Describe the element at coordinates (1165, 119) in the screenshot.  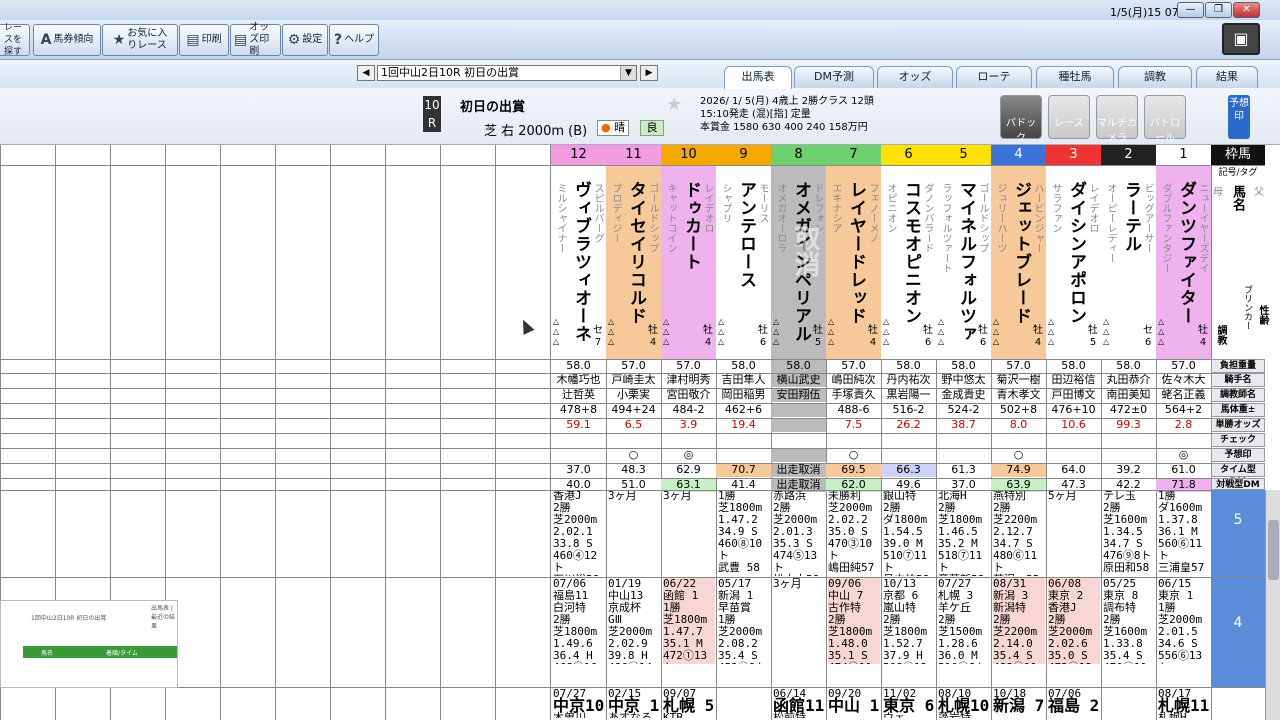
I see `patrol-button: パトロール` at that location.